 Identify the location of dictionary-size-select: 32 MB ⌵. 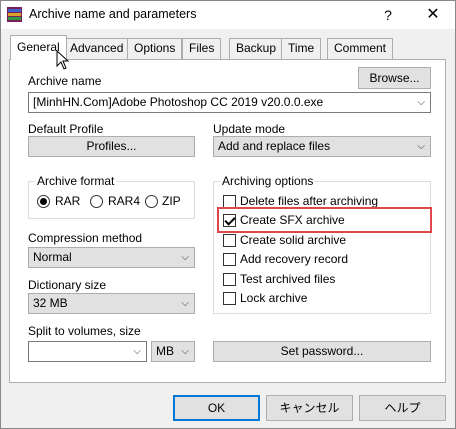
(111, 303).